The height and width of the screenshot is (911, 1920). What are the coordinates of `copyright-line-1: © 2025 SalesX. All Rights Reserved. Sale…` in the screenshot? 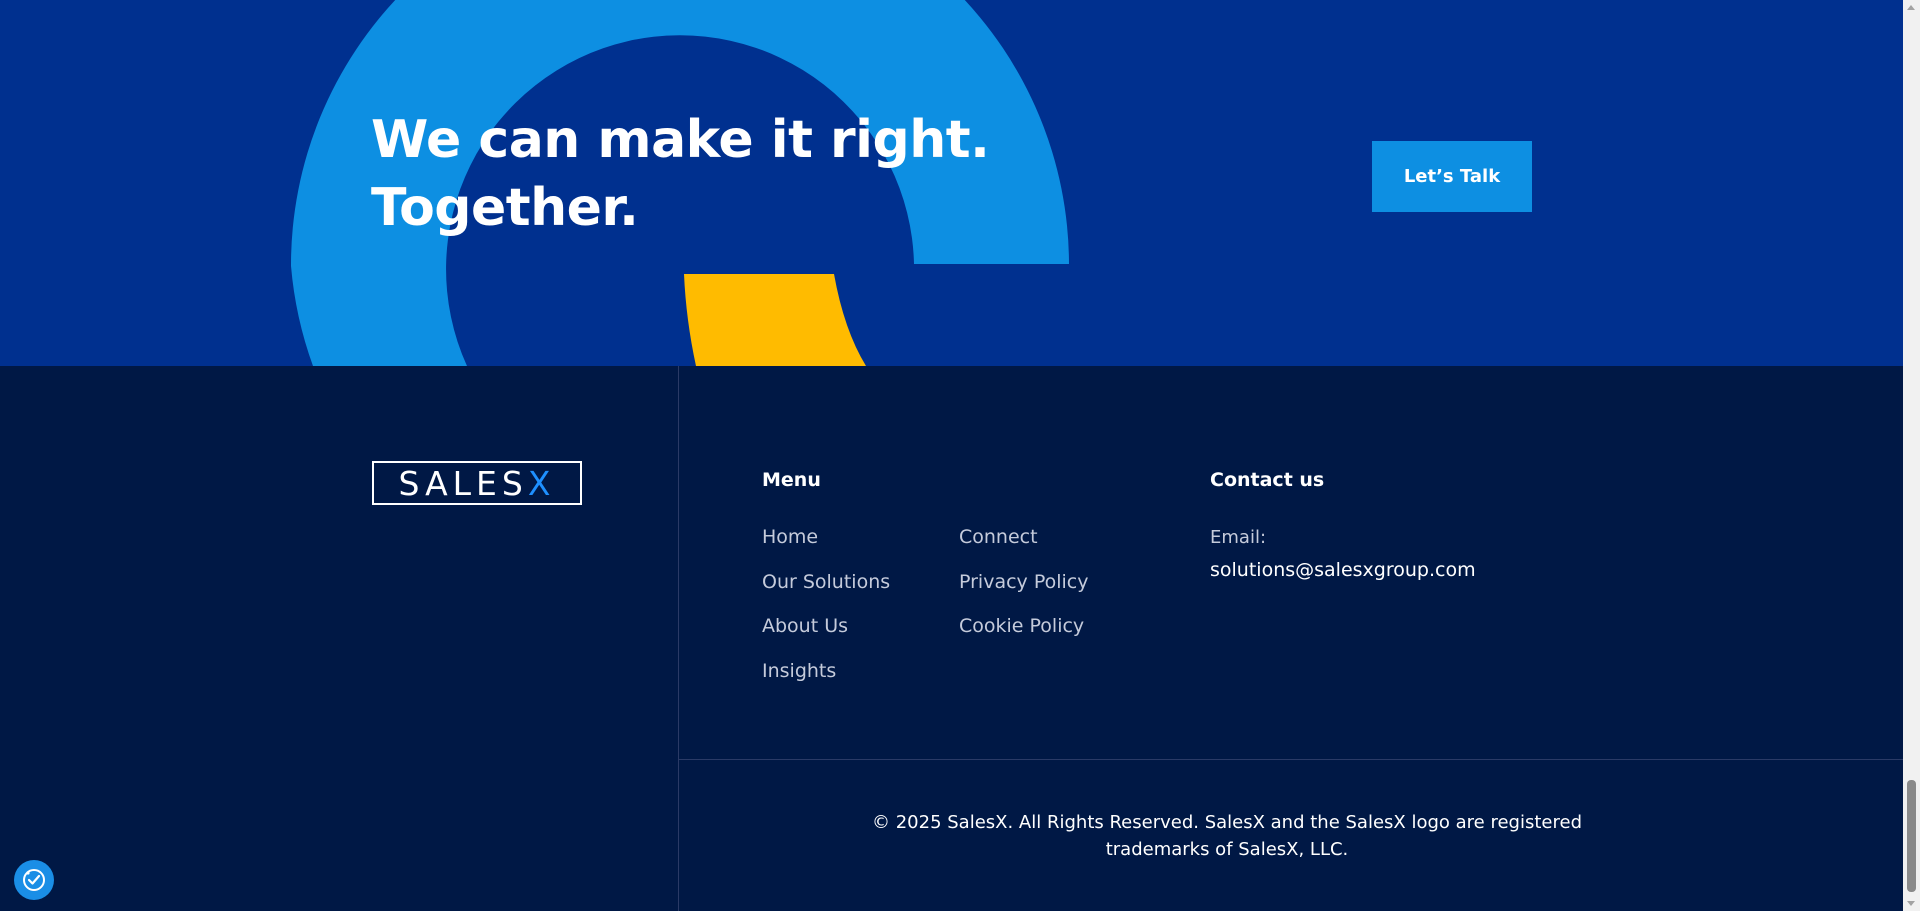 It's located at (1227, 822).